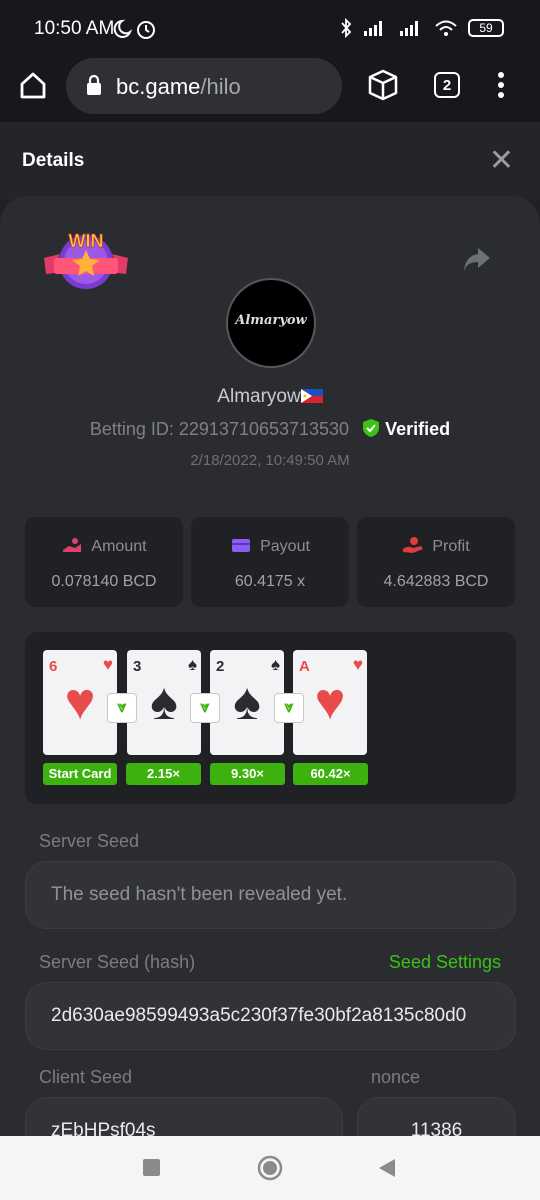 The height and width of the screenshot is (1200, 540). Describe the element at coordinates (413, 545) in the screenshot. I see `profit-icon` at that location.